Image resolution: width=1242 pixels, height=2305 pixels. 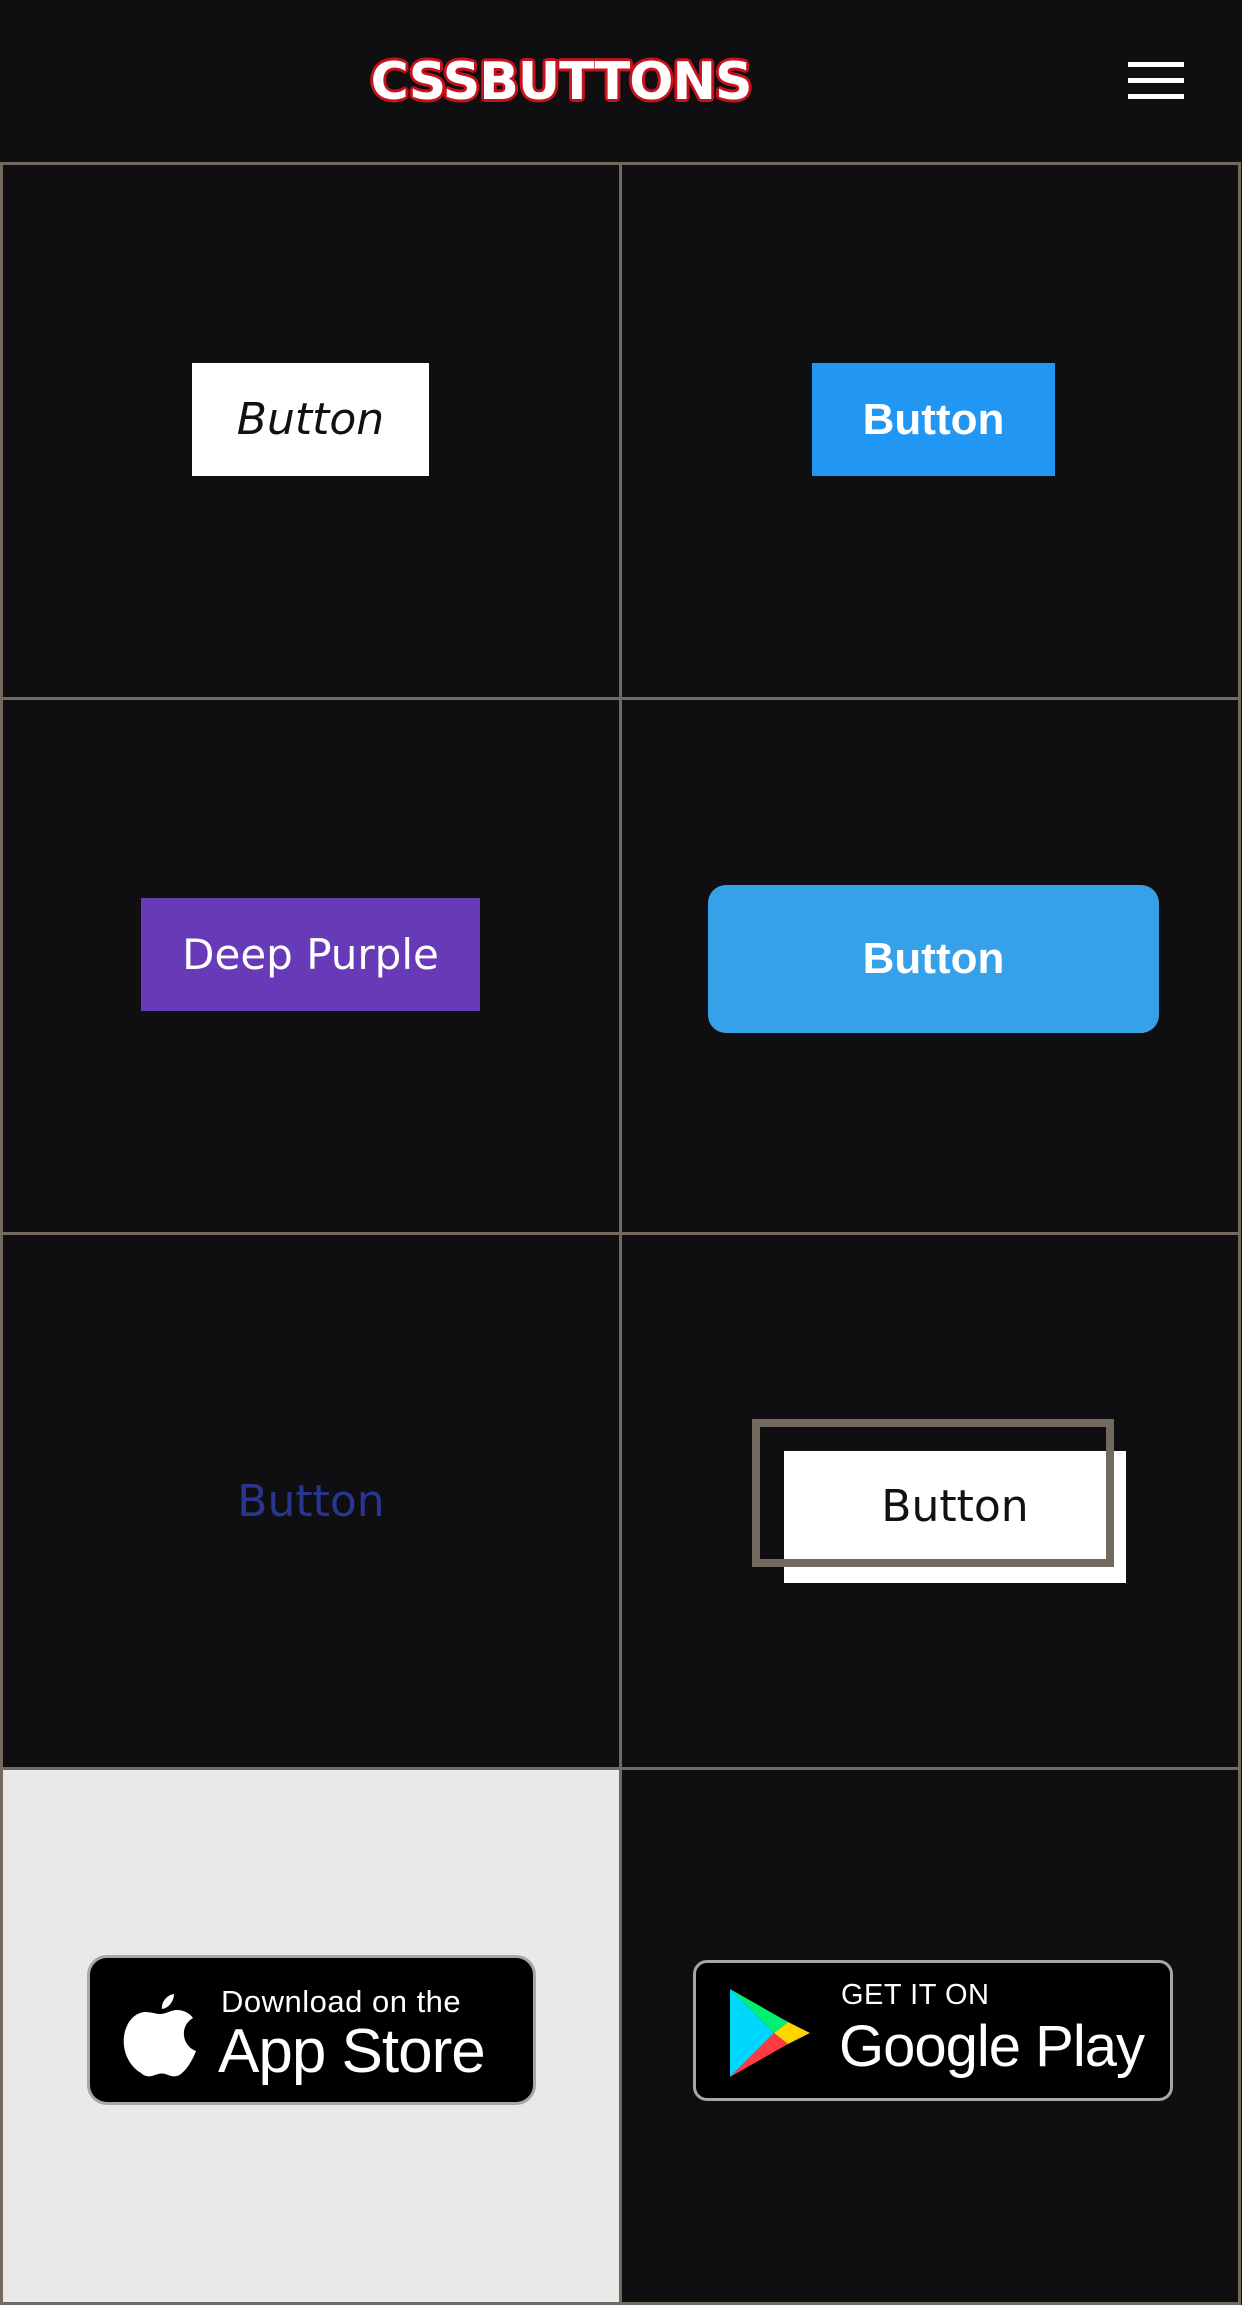 I want to click on app-store-small-text: Download on the, so click(x=341, y=2001).